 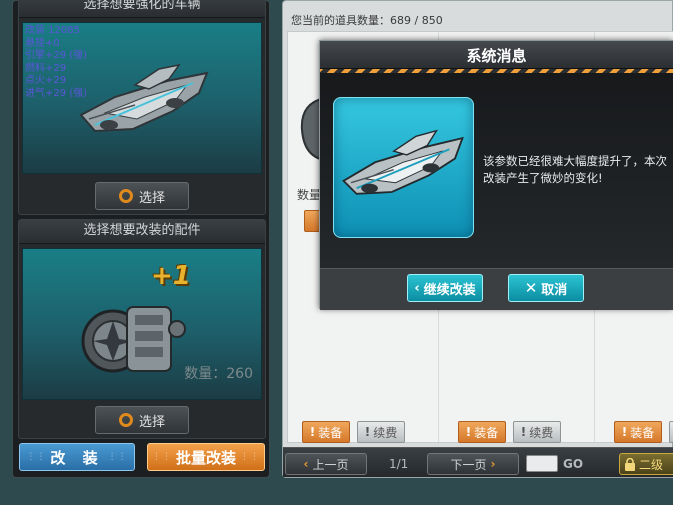 I want to click on continue-modify-button: ‹ 继续改装, so click(x=445, y=288).